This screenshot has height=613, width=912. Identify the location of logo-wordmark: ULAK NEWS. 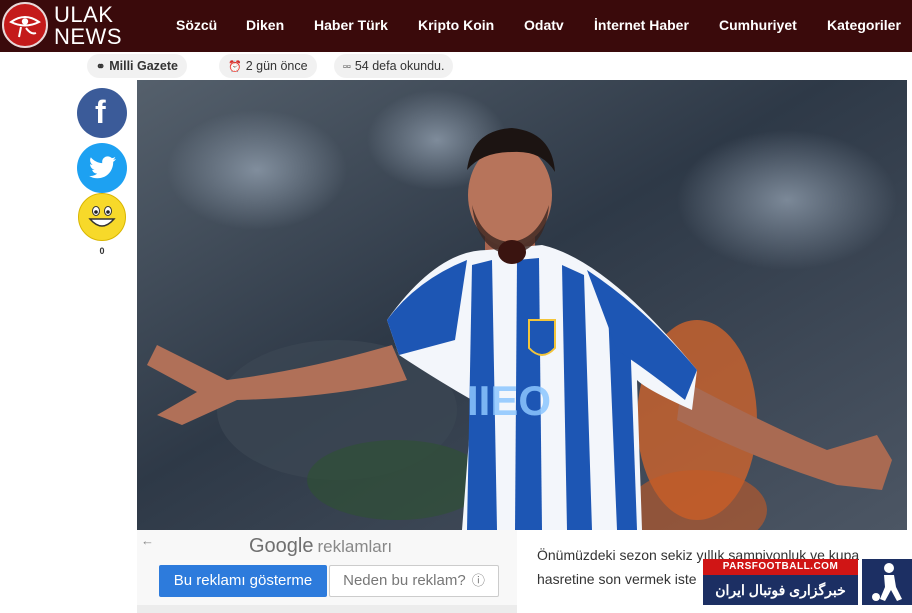
(88, 25).